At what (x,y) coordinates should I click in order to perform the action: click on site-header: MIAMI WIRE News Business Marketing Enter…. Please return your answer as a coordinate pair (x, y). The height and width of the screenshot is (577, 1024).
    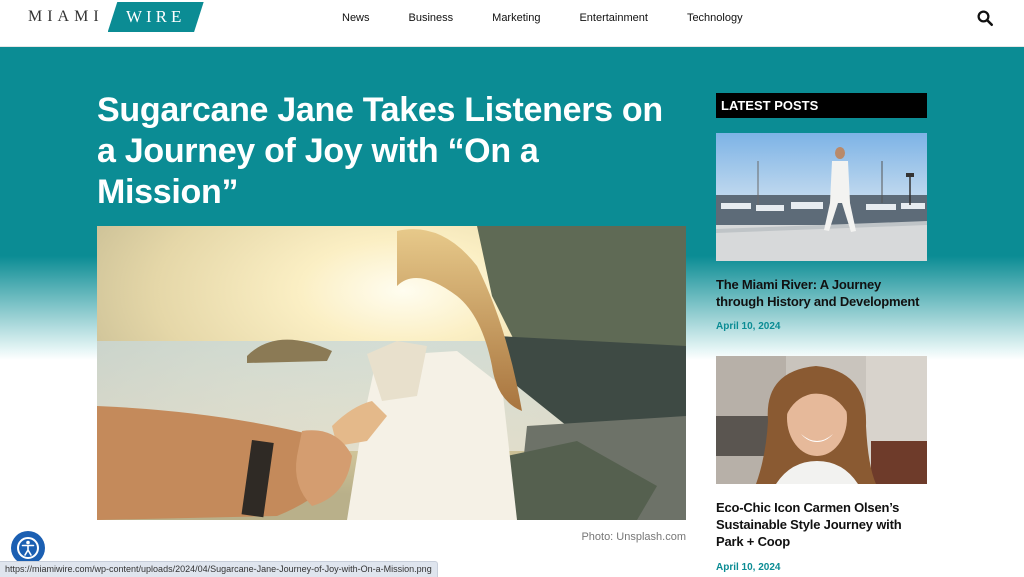
    Looking at the image, I should click on (512, 23).